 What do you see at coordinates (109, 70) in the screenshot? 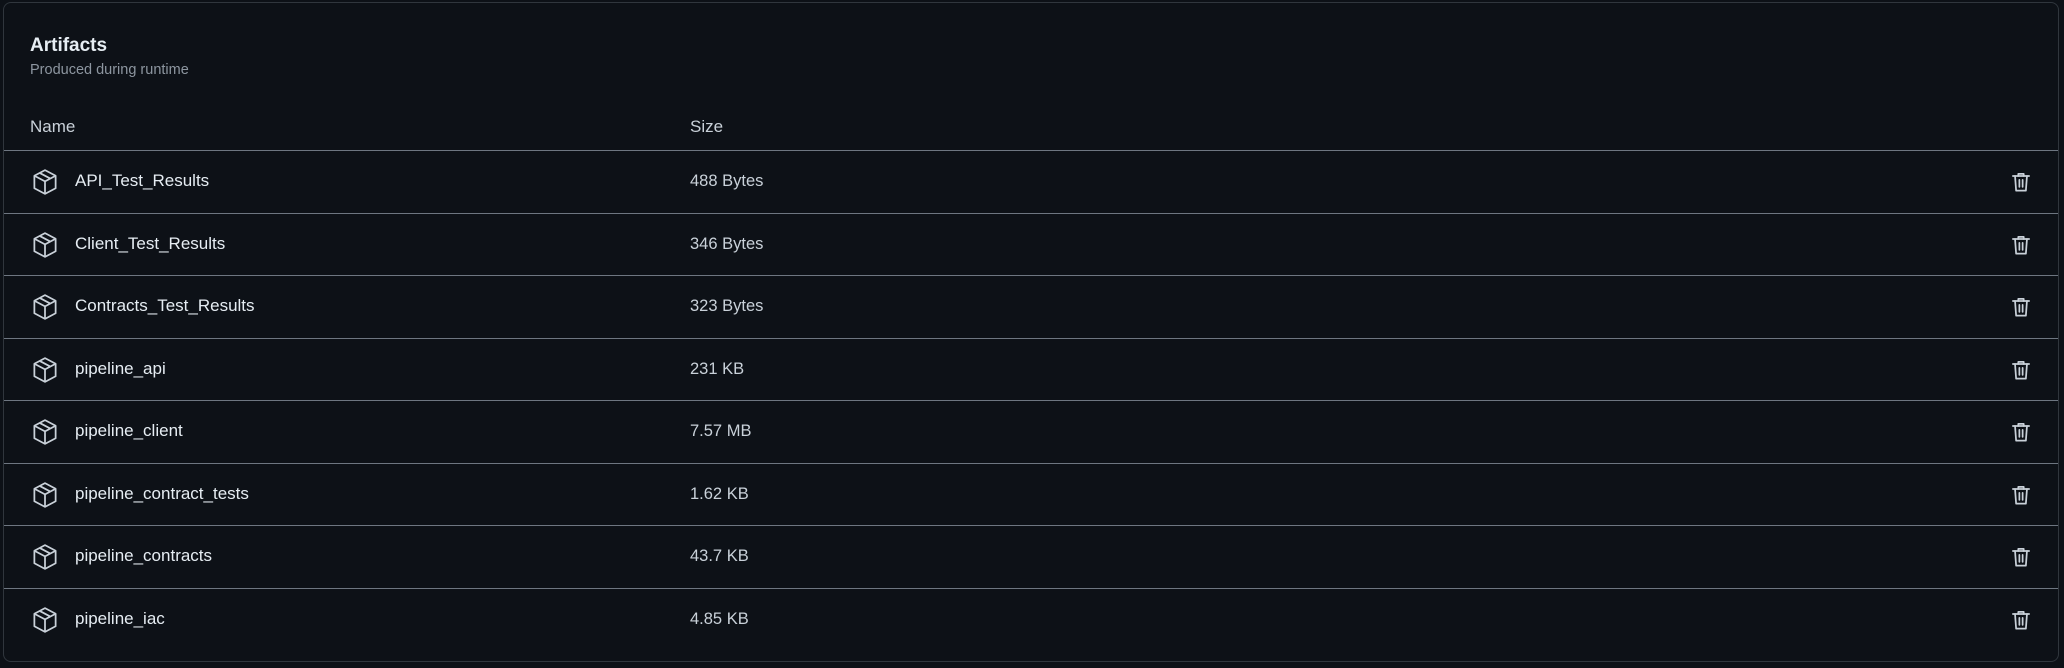
I see `panel-subtitle: Produced during runtime` at bounding box center [109, 70].